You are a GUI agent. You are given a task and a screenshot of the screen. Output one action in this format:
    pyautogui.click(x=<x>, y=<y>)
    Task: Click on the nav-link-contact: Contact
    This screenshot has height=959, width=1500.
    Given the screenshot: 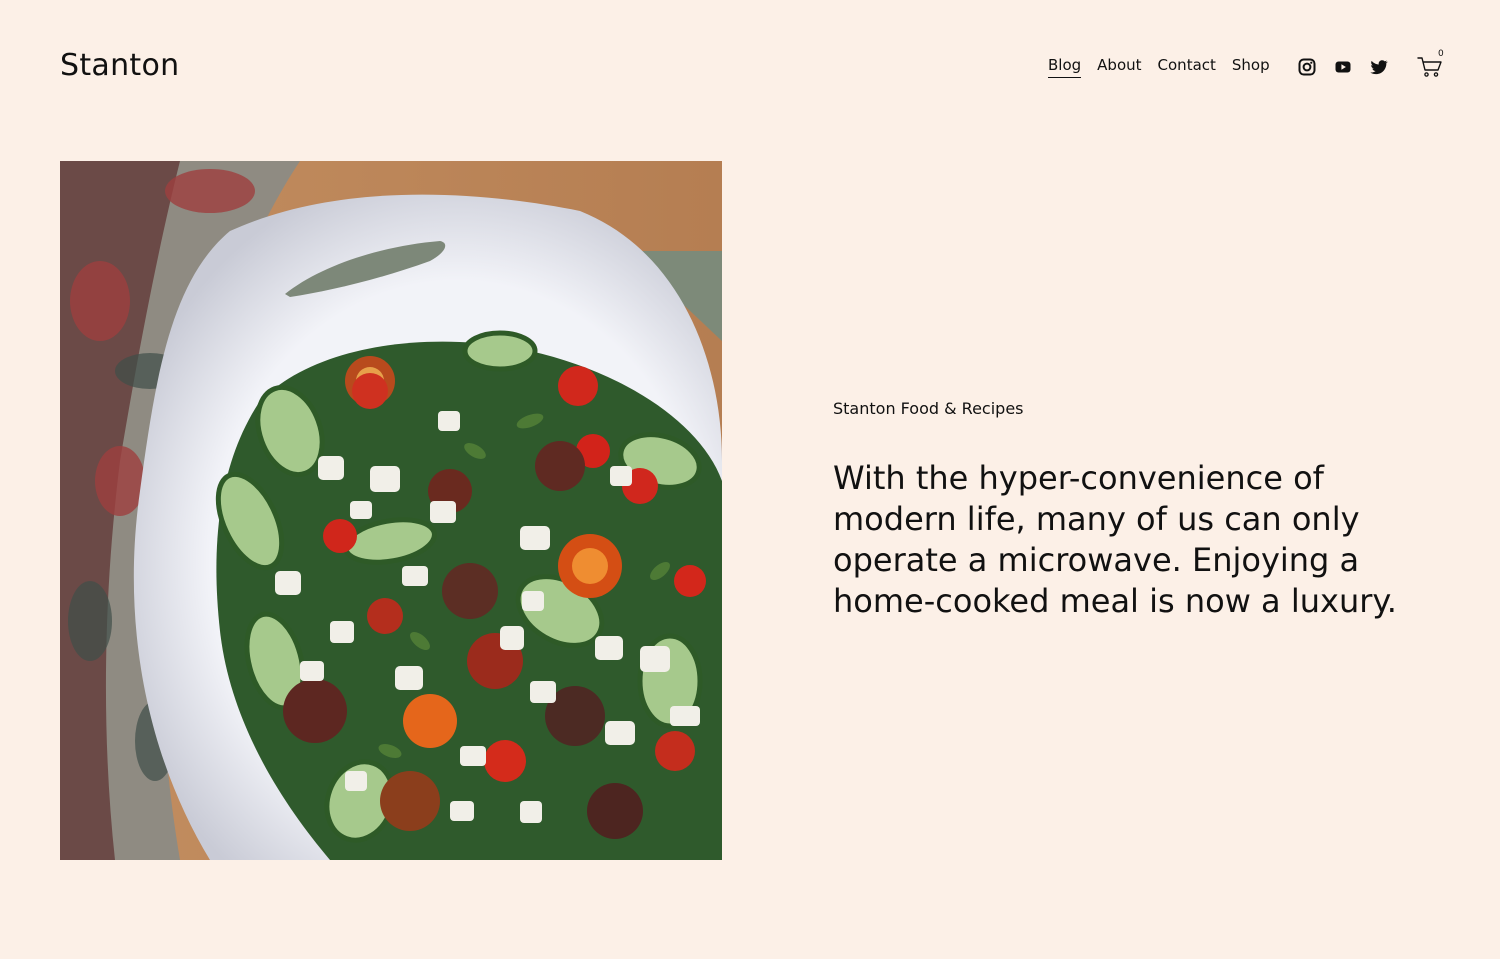 What is the action you would take?
    pyautogui.click(x=1187, y=67)
    